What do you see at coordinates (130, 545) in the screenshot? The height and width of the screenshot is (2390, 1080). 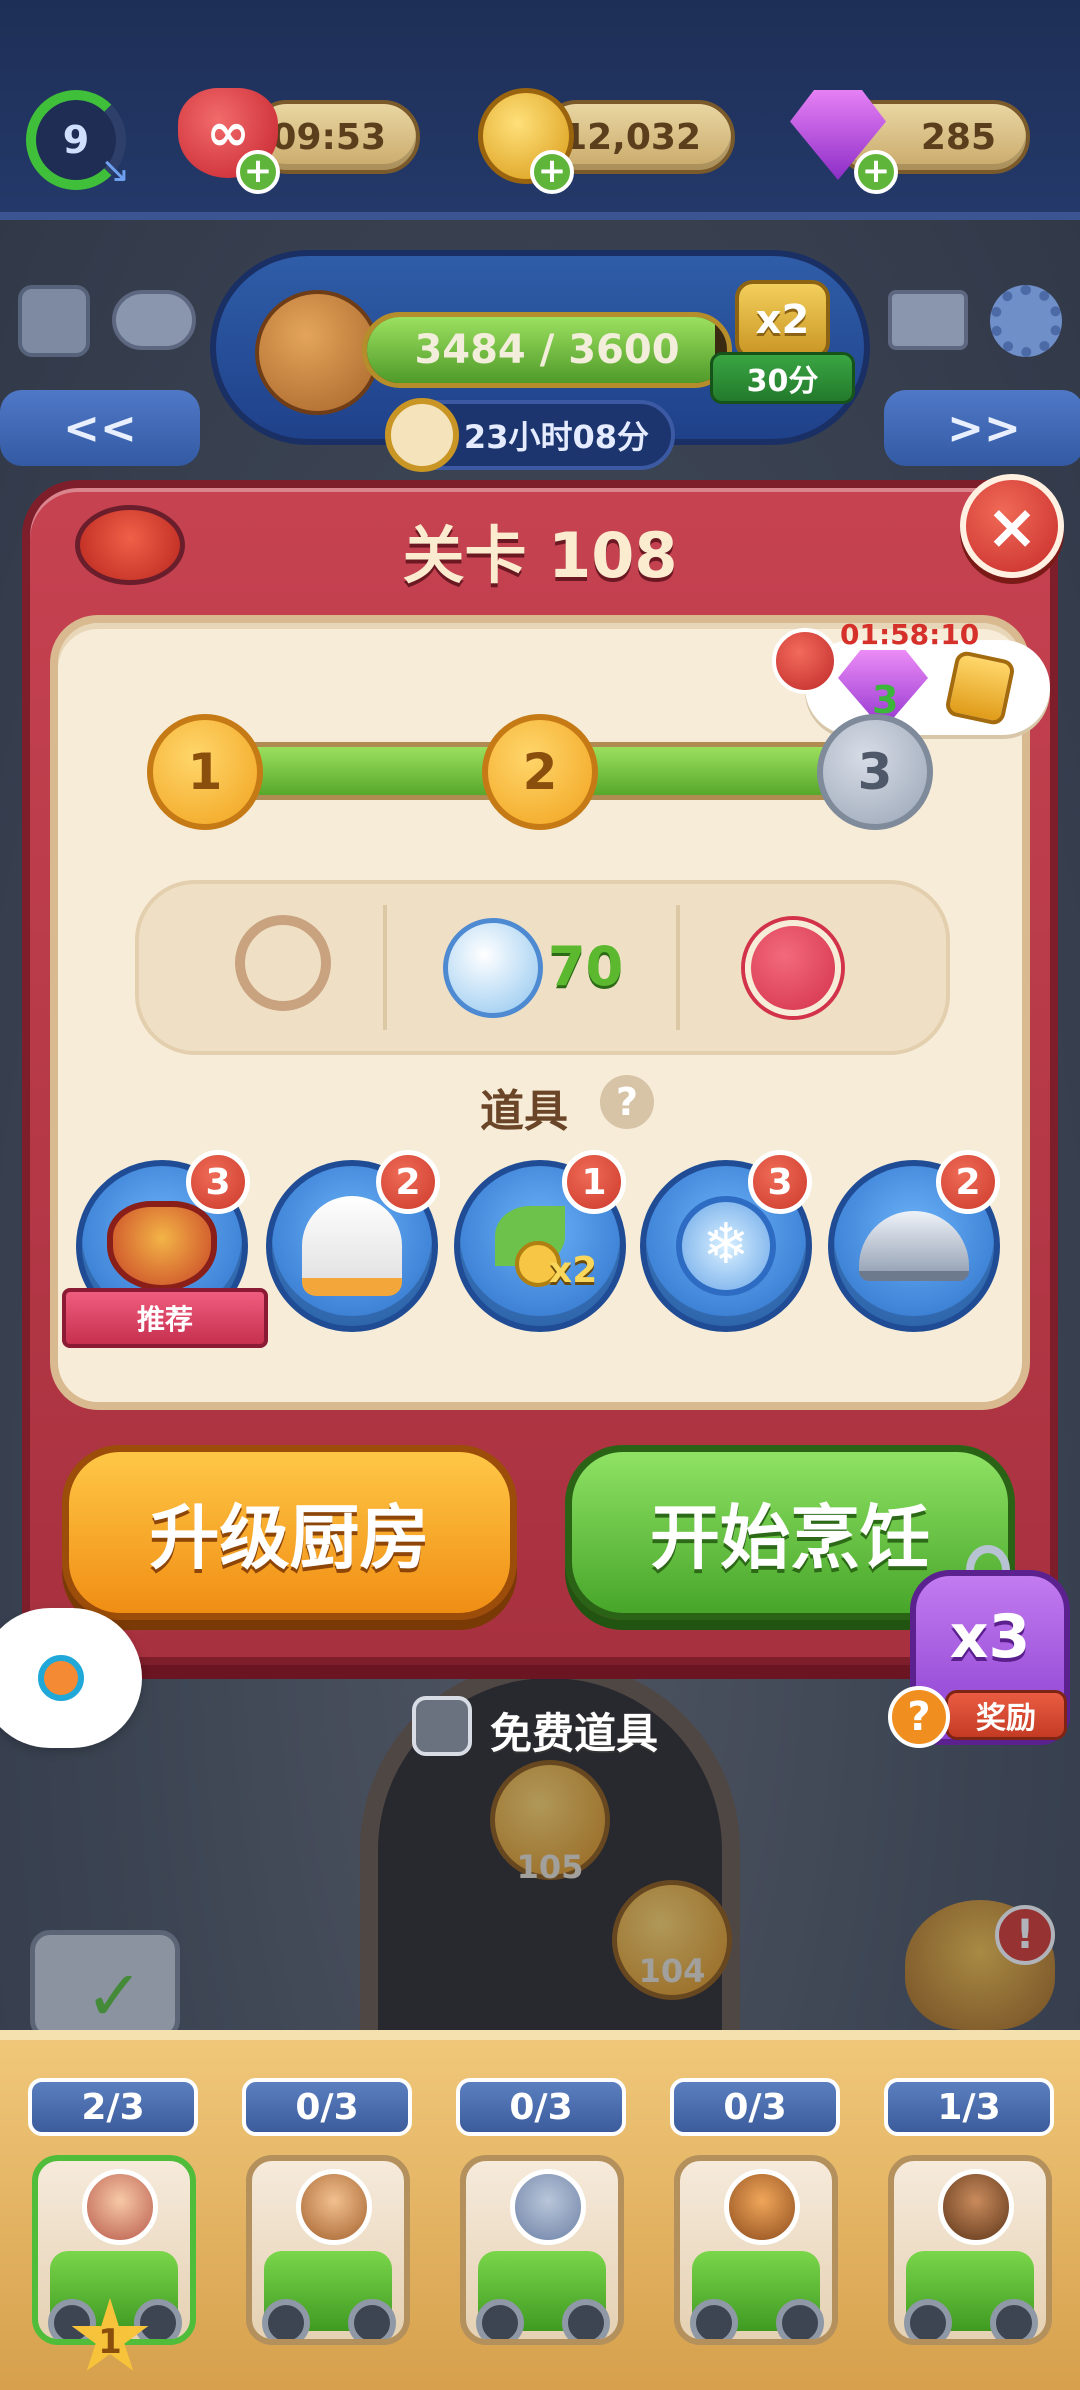 I see `lobster-dish-icon` at bounding box center [130, 545].